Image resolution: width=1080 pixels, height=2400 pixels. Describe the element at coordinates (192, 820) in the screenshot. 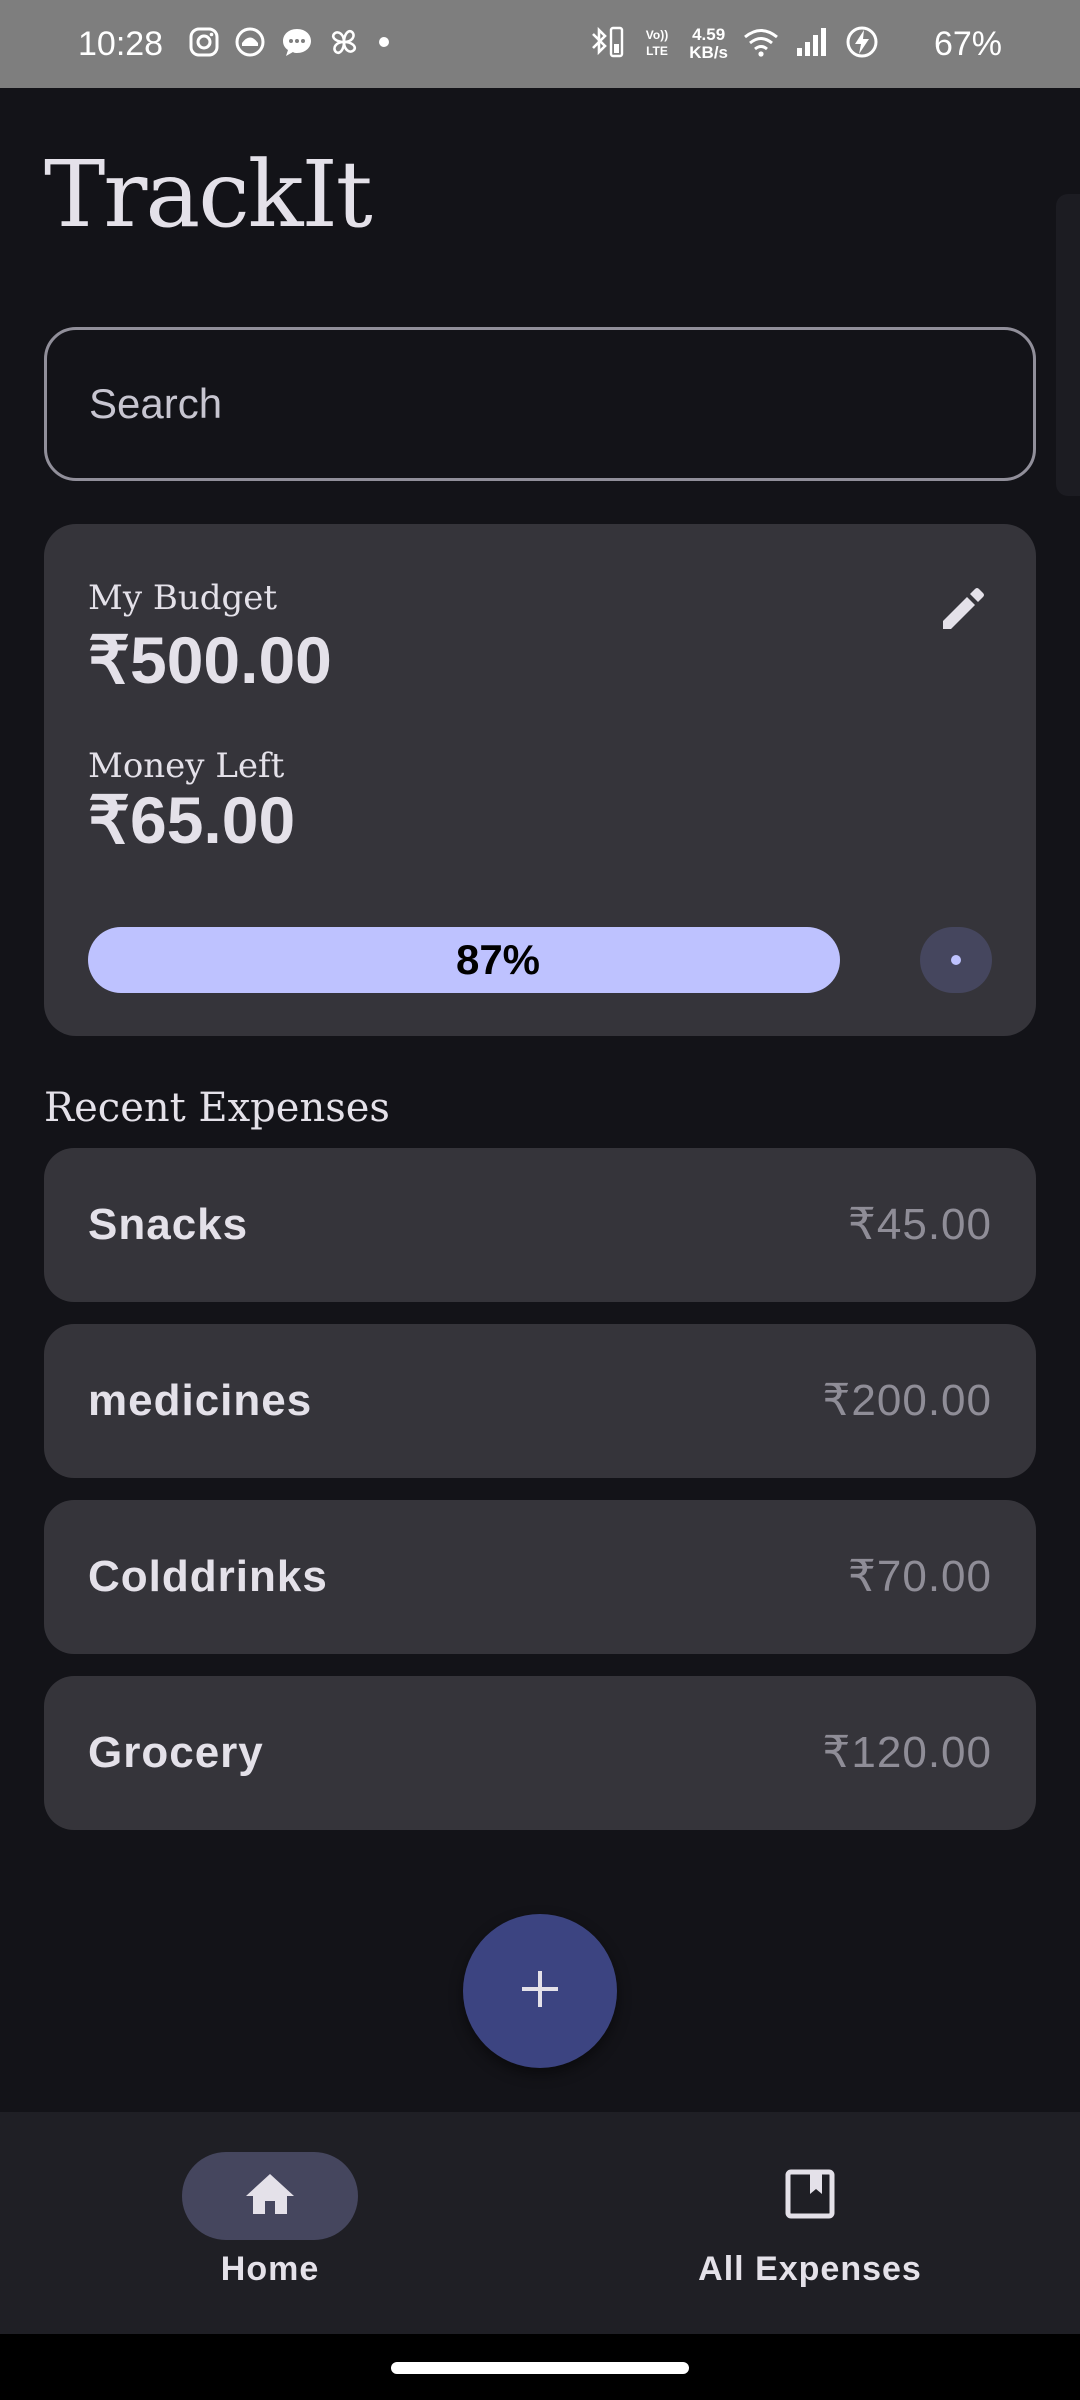

I see `money-left-amount: ₹65.00` at that location.